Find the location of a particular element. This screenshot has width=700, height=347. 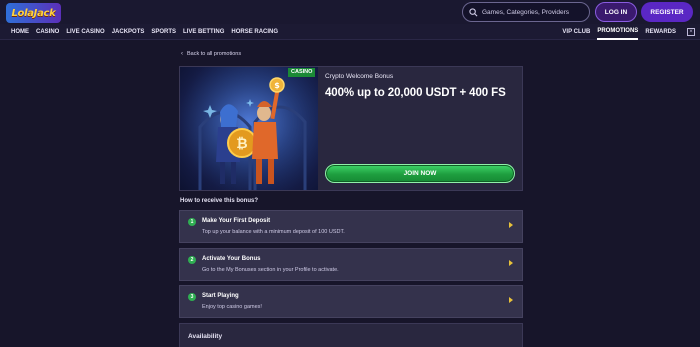

promo-illustration: ₿ $ is located at coordinates (249, 128).